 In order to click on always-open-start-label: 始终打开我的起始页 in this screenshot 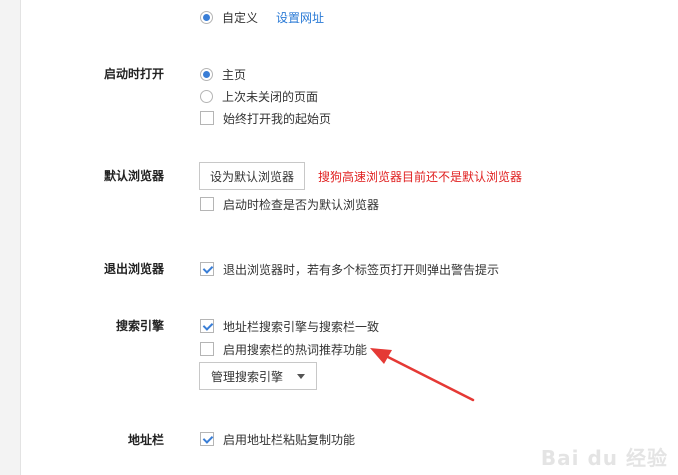, I will do `click(277, 118)`.